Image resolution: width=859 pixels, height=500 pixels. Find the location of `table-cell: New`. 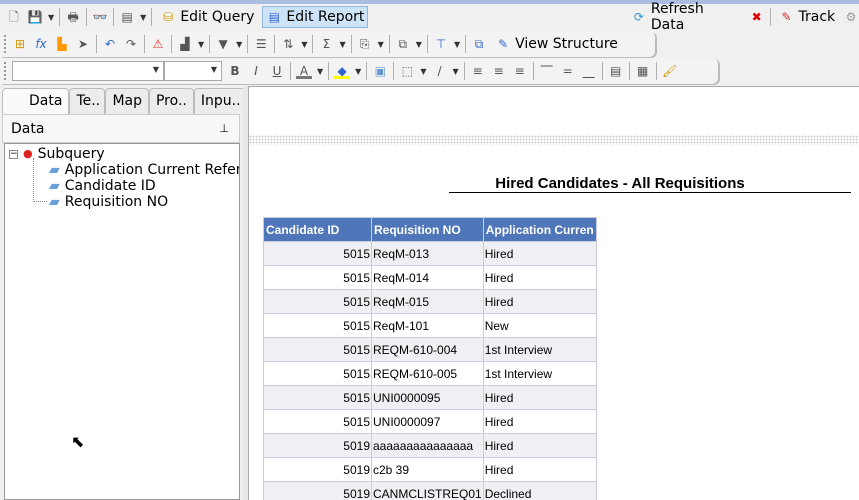

table-cell: New is located at coordinates (539, 325).